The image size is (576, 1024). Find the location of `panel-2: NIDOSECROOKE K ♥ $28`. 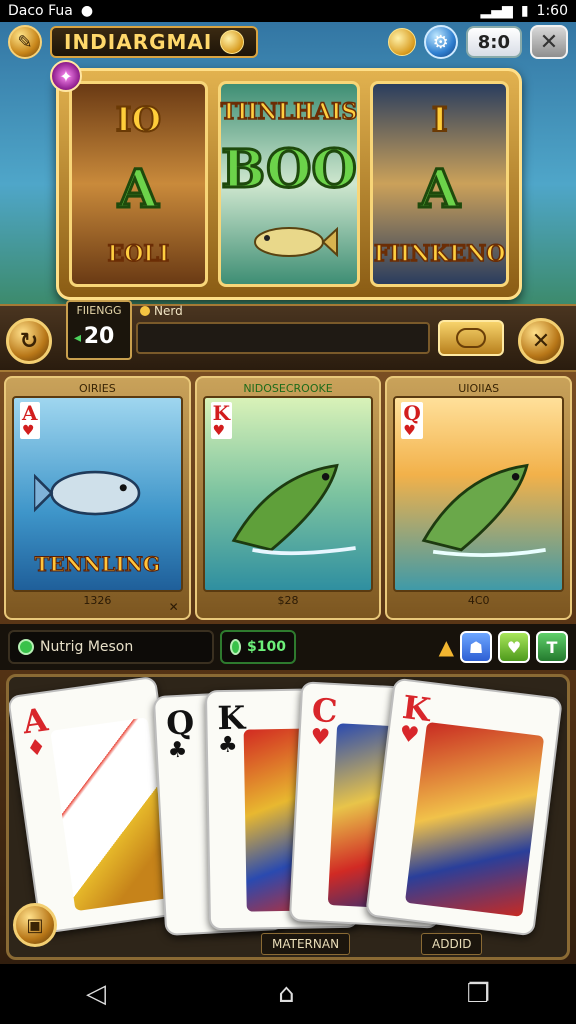

panel-2: NIDOSECROOKE K ♥ $28 is located at coordinates (288, 498).